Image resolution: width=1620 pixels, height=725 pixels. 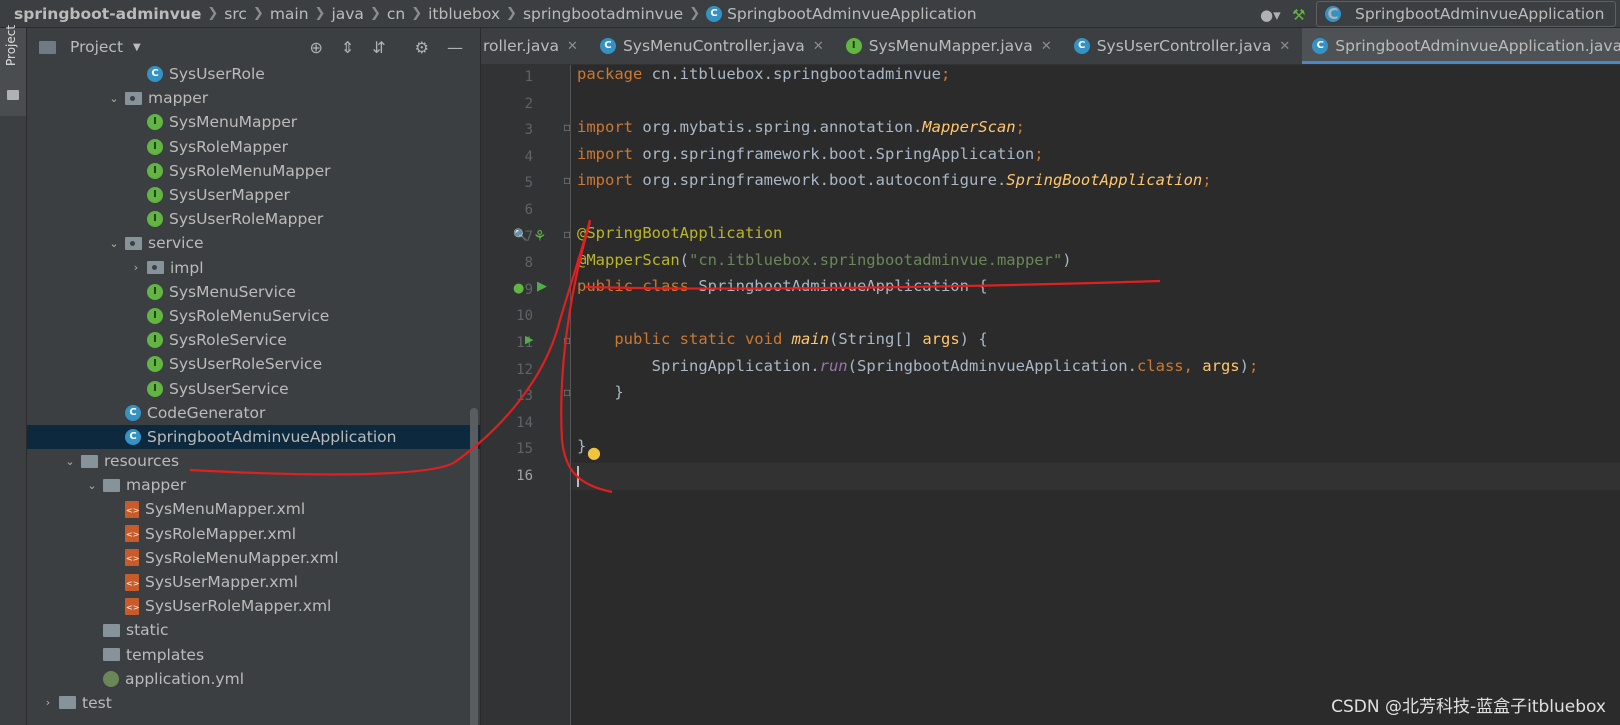 What do you see at coordinates (539, 236) in the screenshot?
I see `spring-bean-icon: ⚘` at bounding box center [539, 236].